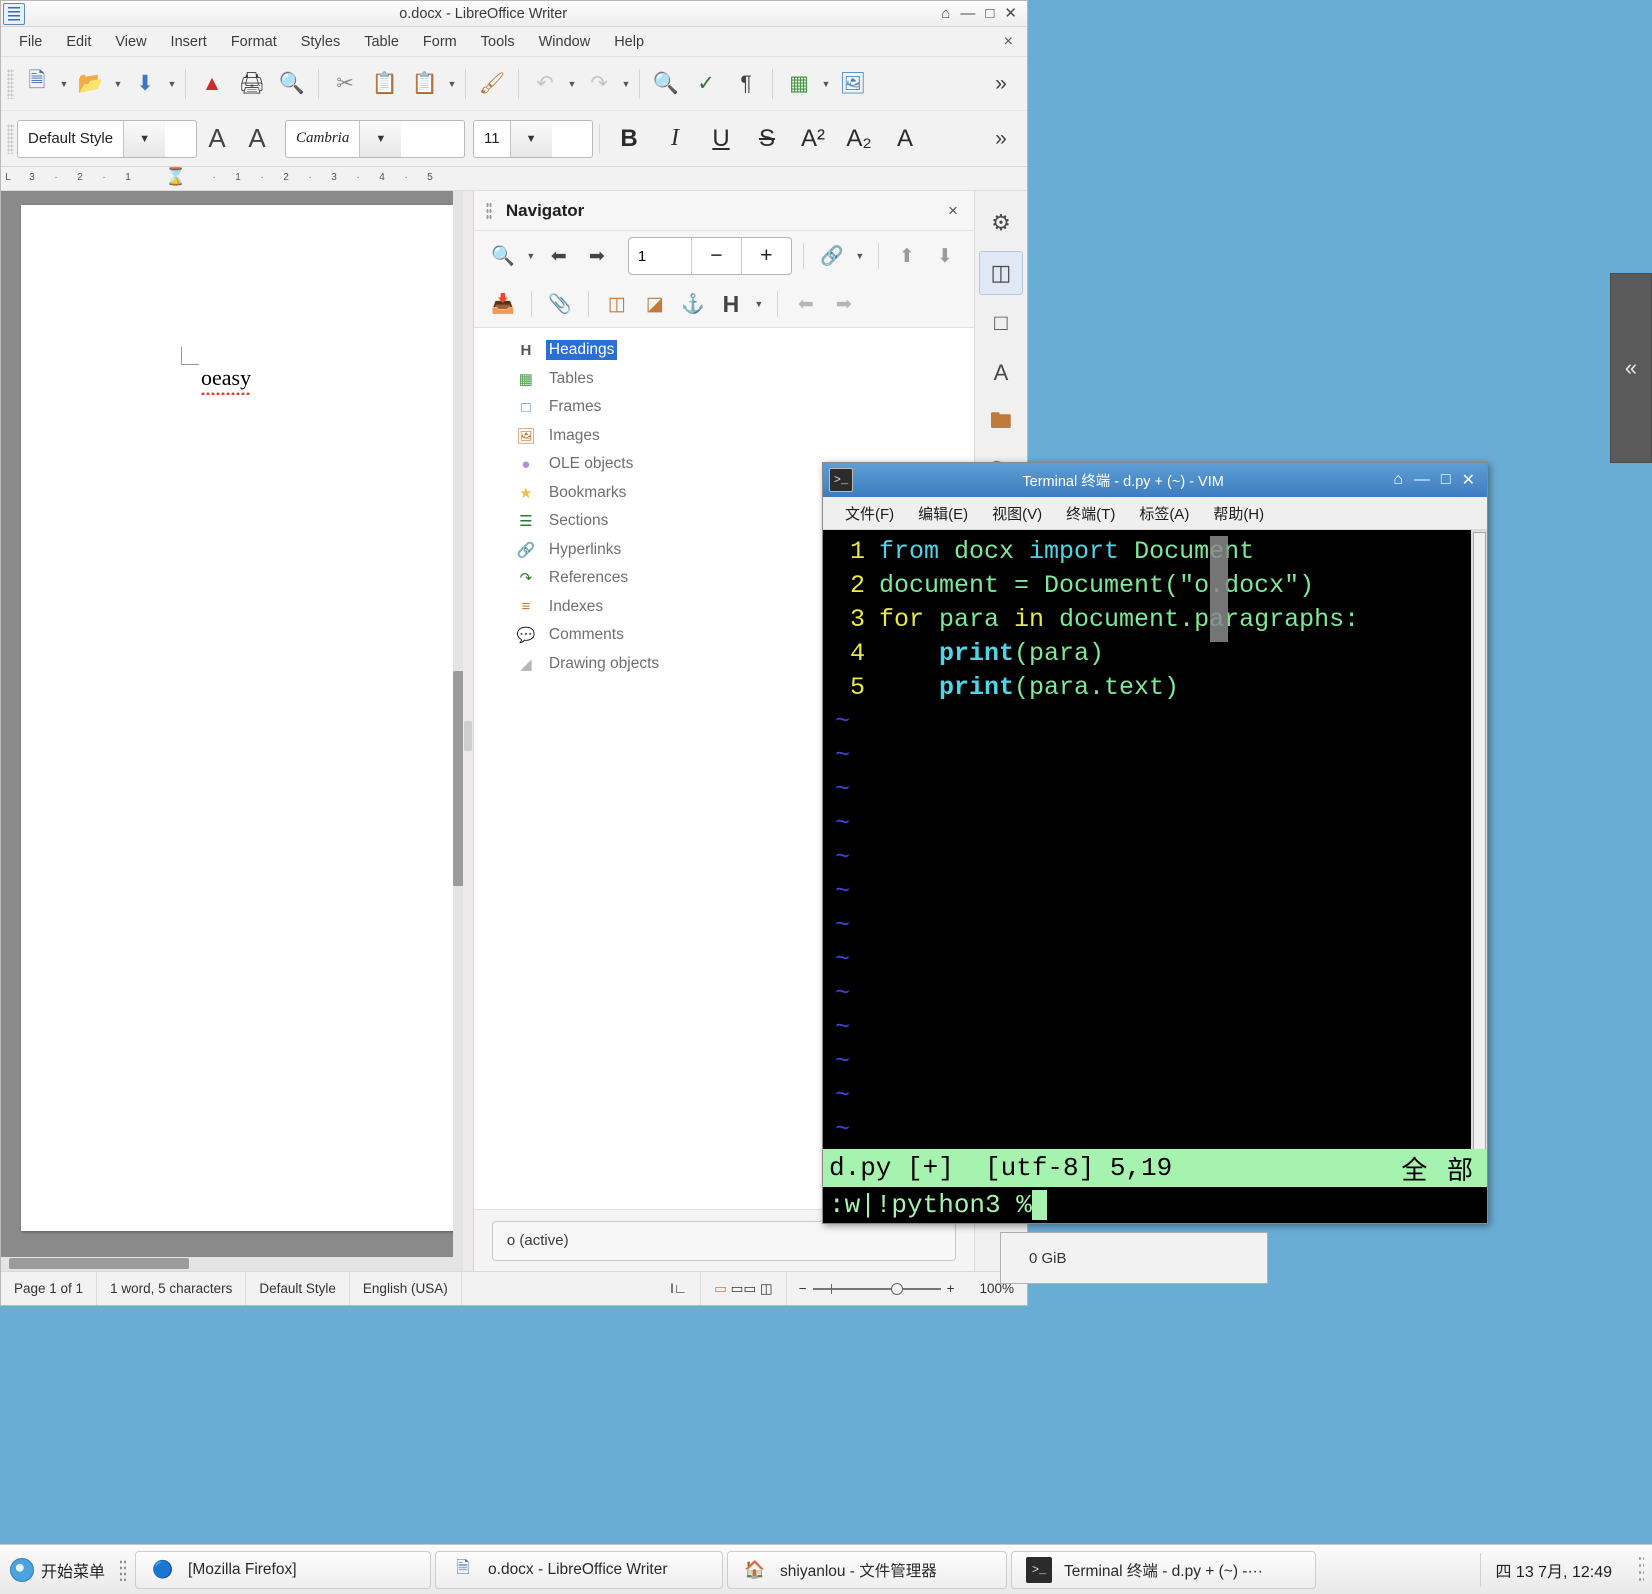 The image size is (1652, 1594). I want to click on menu-view: View, so click(130, 42).